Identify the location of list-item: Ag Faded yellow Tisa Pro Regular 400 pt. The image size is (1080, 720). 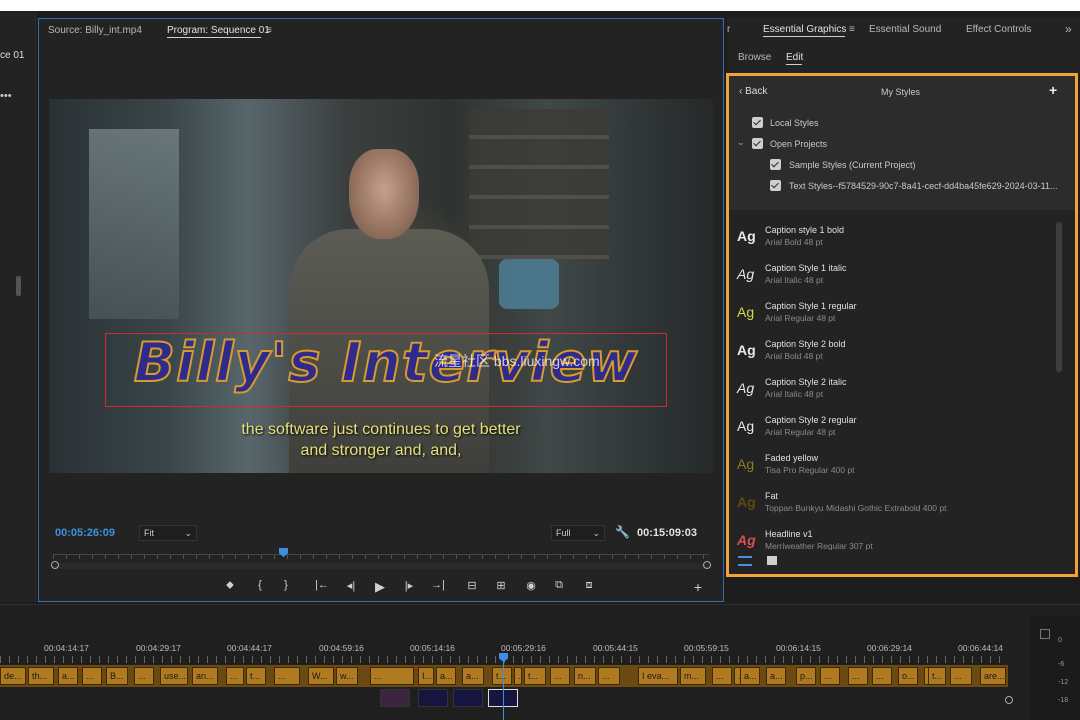
(894, 466).